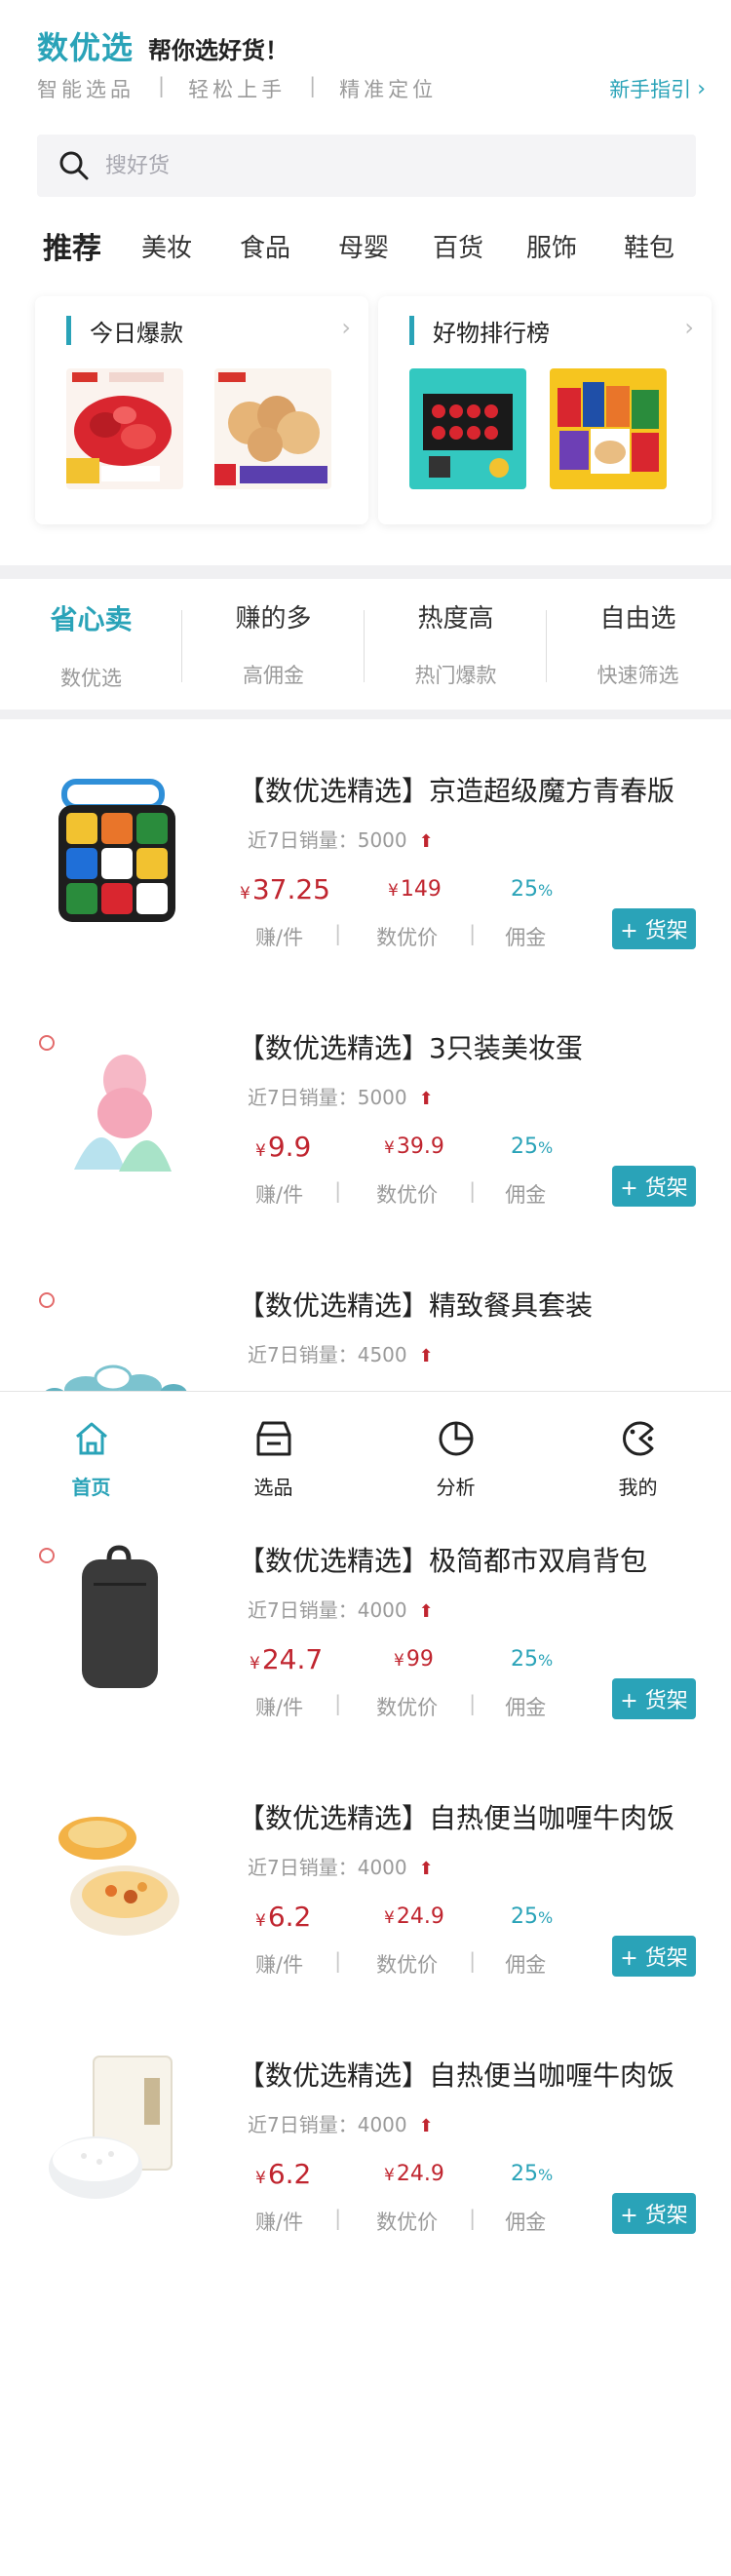 The height and width of the screenshot is (2576, 731). Describe the element at coordinates (116, 850) in the screenshot. I see `magic-cube-image` at that location.